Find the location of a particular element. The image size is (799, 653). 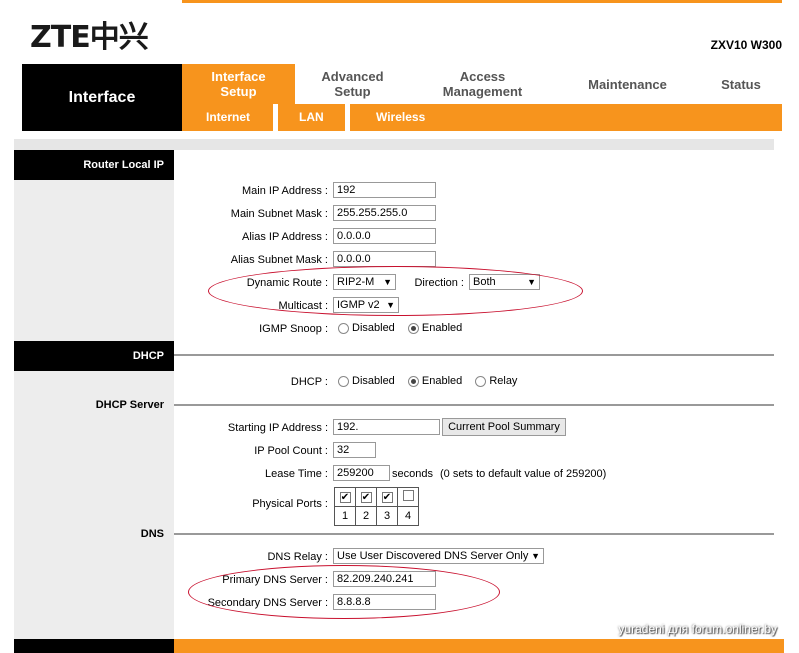

physical-ports-label: Physical Ports : is located at coordinates (290, 504).